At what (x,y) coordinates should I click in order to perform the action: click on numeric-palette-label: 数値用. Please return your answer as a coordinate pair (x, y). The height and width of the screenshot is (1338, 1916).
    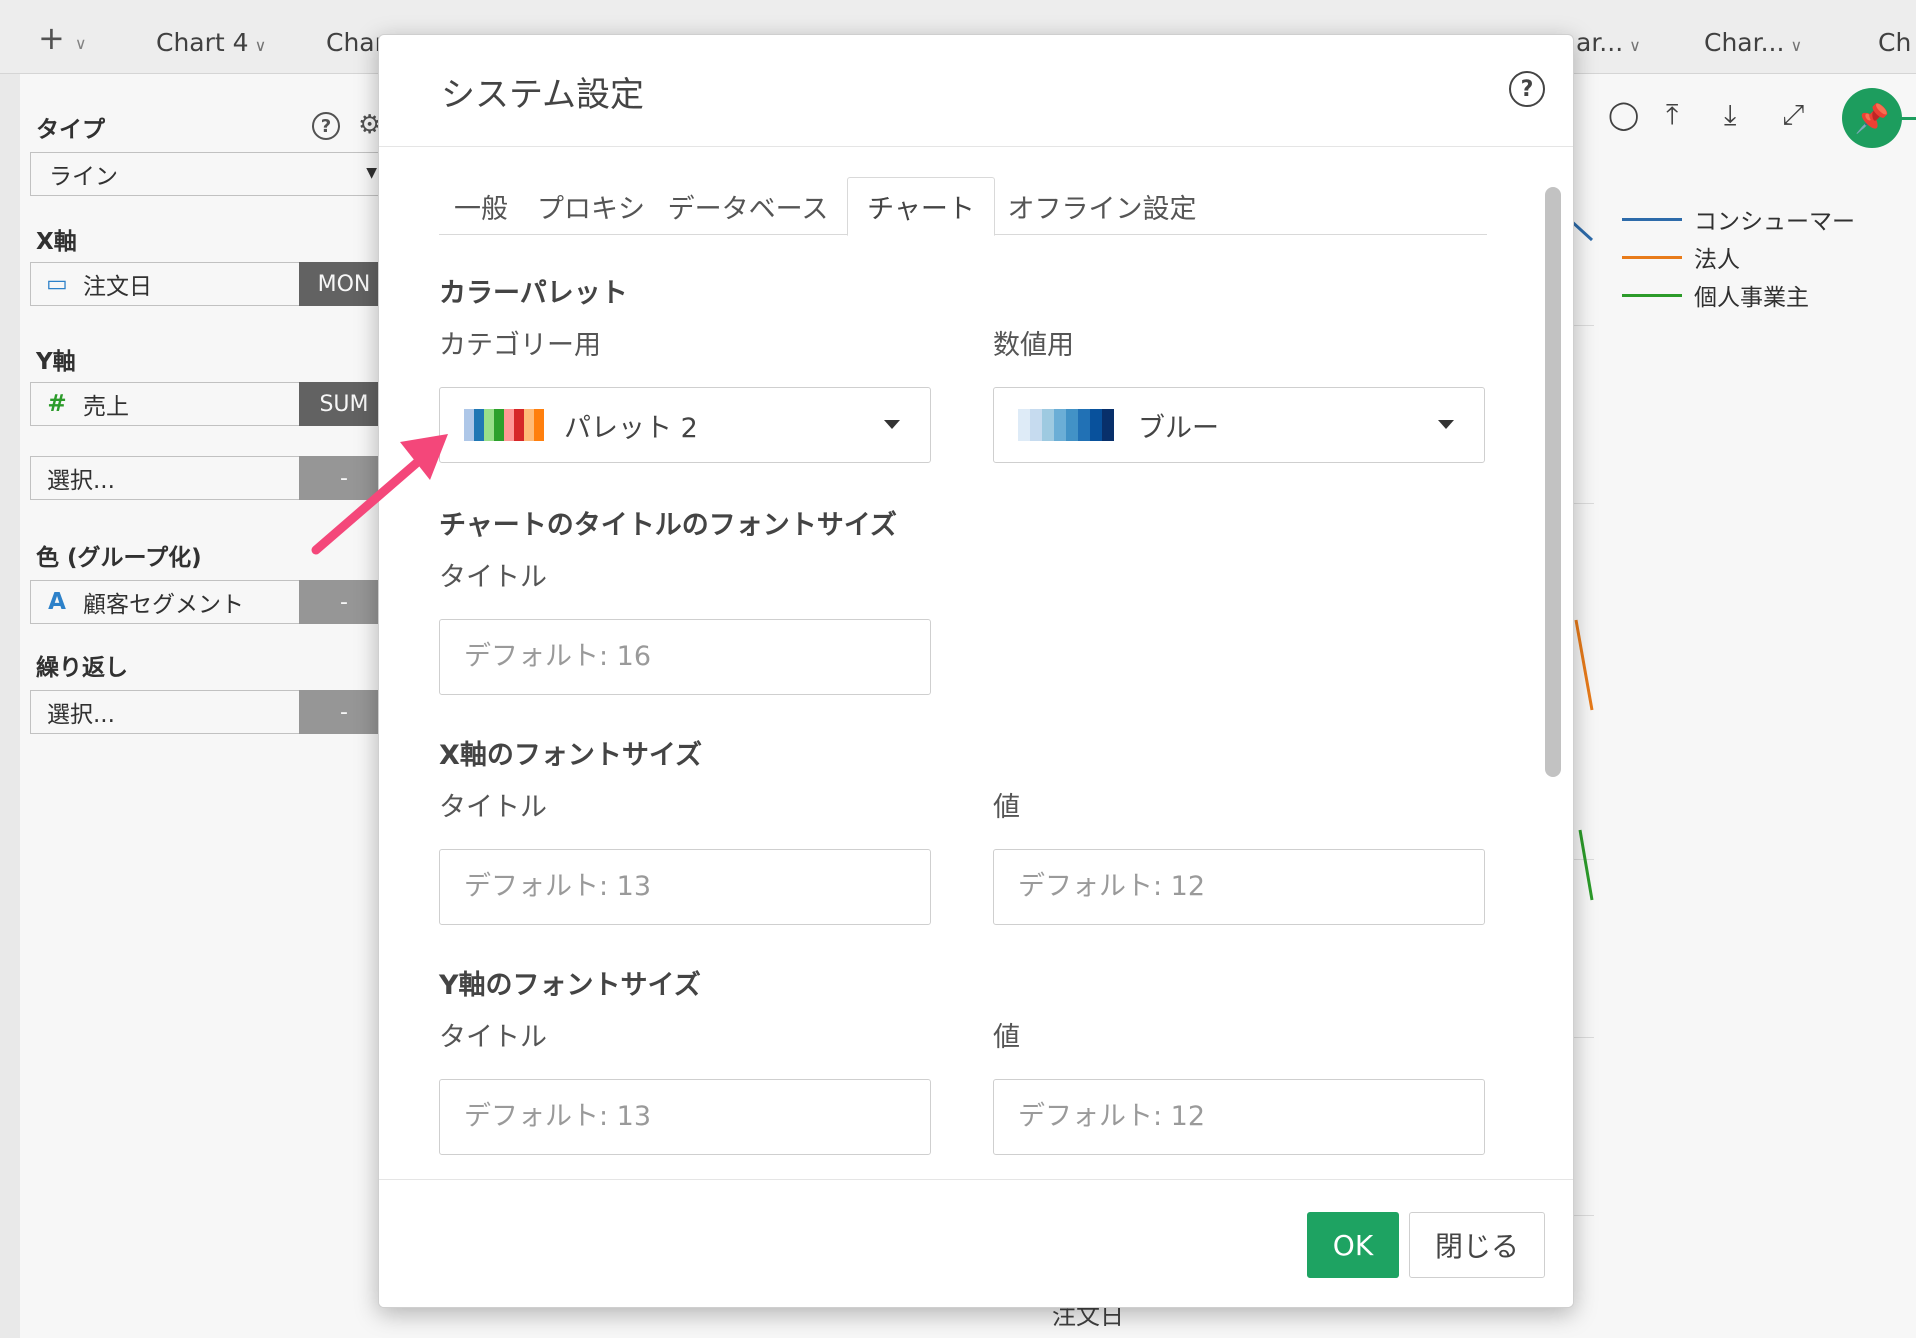
    Looking at the image, I should click on (1033, 345).